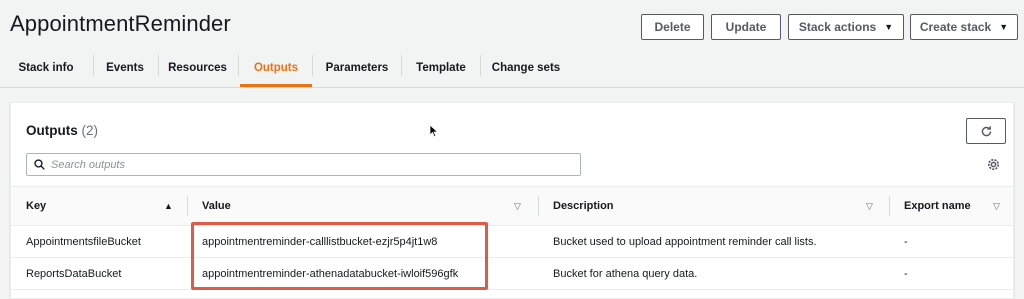  Describe the element at coordinates (625, 274) in the screenshot. I see `row-description: Bucket for athena query data.` at that location.